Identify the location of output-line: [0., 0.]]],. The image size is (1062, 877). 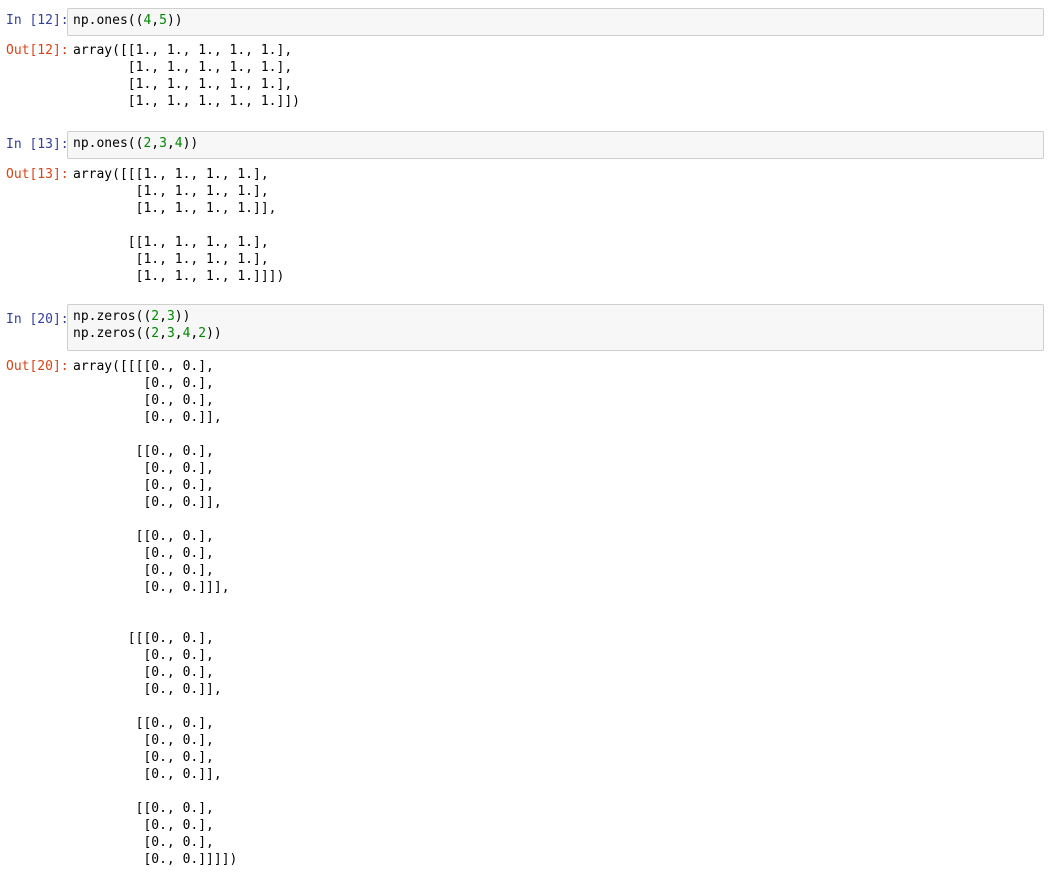
(151, 587).